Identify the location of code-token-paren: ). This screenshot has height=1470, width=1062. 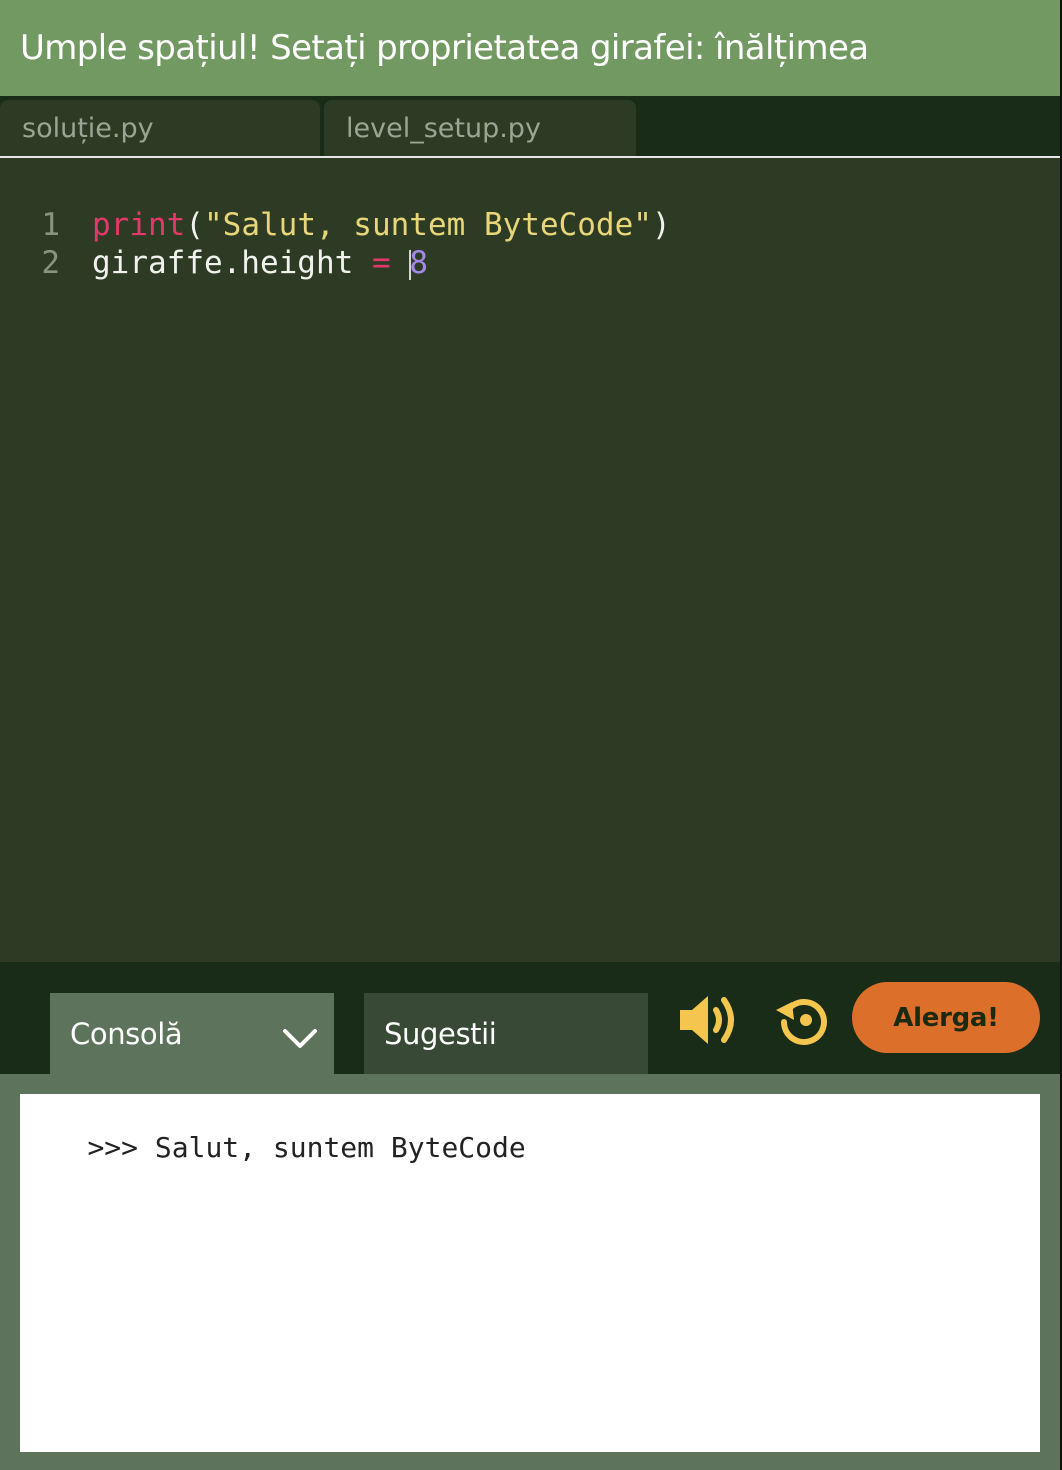
(661, 225).